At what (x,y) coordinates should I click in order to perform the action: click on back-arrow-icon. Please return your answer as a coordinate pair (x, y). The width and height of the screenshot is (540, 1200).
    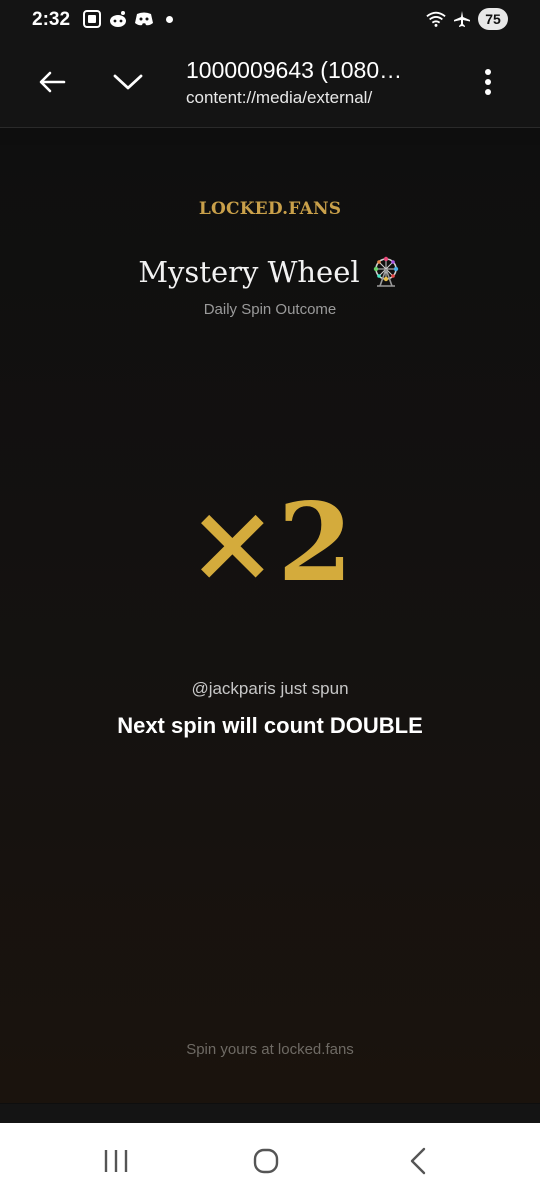
    Looking at the image, I should click on (52, 82).